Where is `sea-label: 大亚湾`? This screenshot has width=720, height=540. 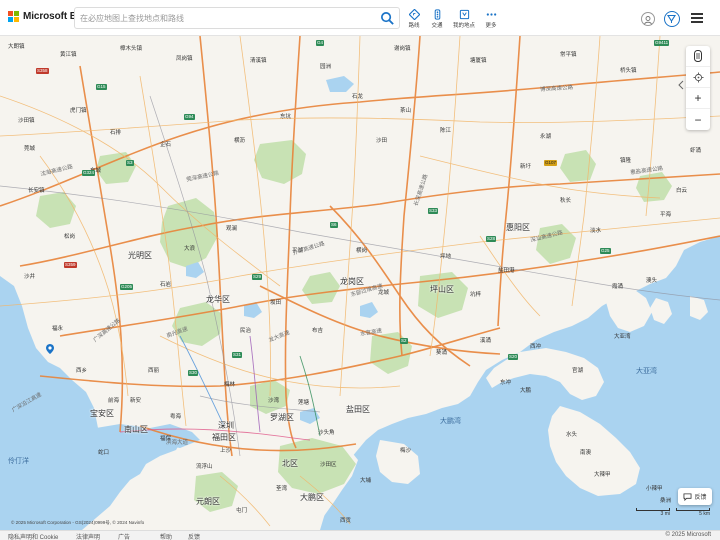 sea-label: 大亚湾 is located at coordinates (646, 371).